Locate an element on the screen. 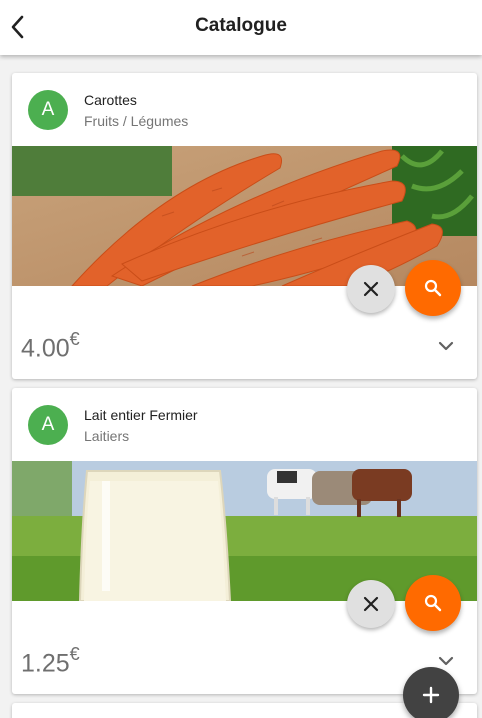 Image resolution: width=482 pixels, height=718 pixels. price-value: 4.00 is located at coordinates (45, 348).